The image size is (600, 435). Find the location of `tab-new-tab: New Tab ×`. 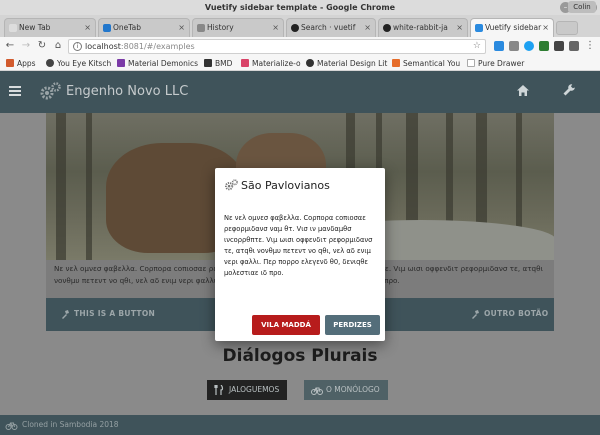

tab-new-tab: New Tab × is located at coordinates (50, 27).